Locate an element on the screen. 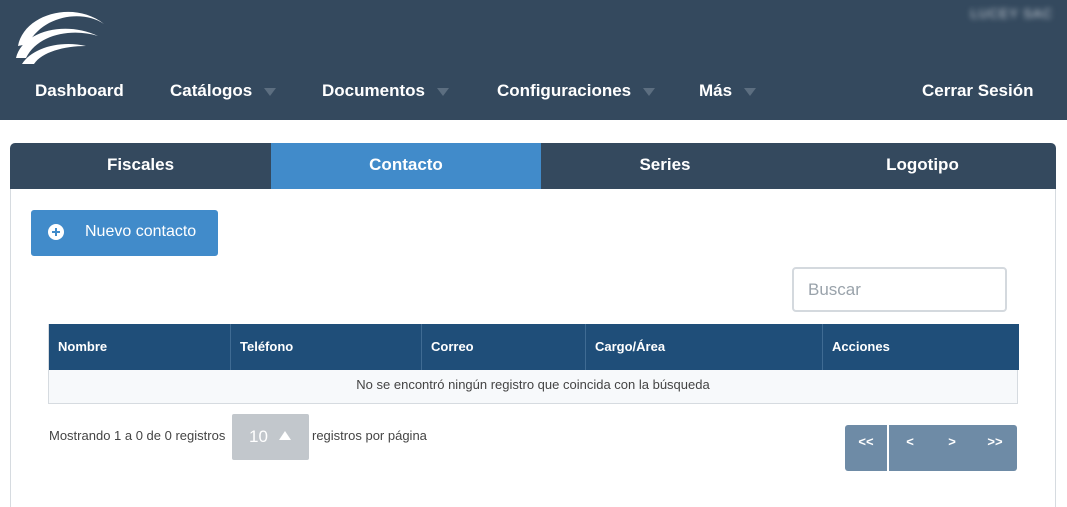 The width and height of the screenshot is (1067, 507). per-page-label: registros por página is located at coordinates (369, 435).